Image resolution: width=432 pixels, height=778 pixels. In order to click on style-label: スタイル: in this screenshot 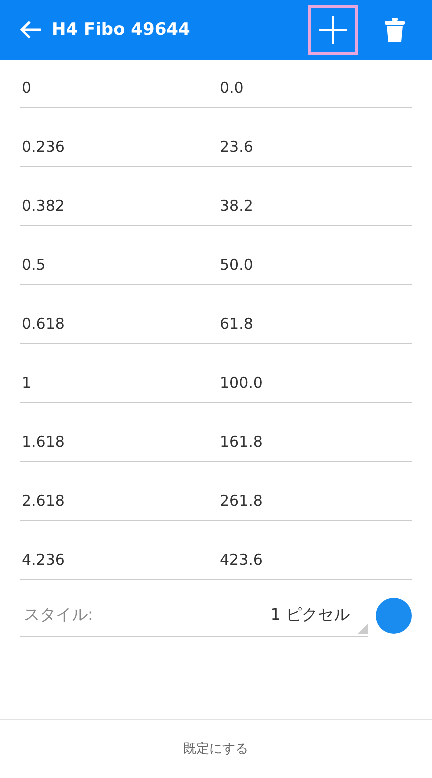, I will do `click(59, 615)`.